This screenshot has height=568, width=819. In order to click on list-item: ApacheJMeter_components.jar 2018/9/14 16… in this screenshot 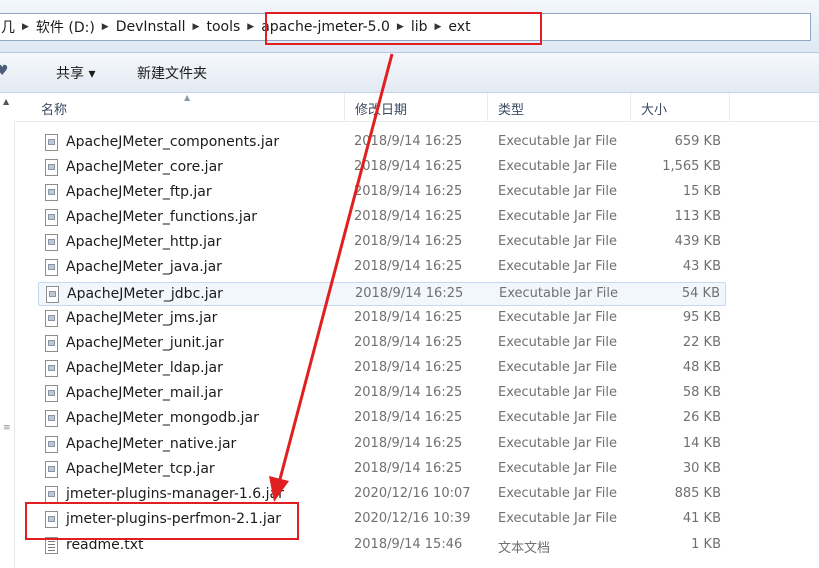, I will do `click(382, 143)`.